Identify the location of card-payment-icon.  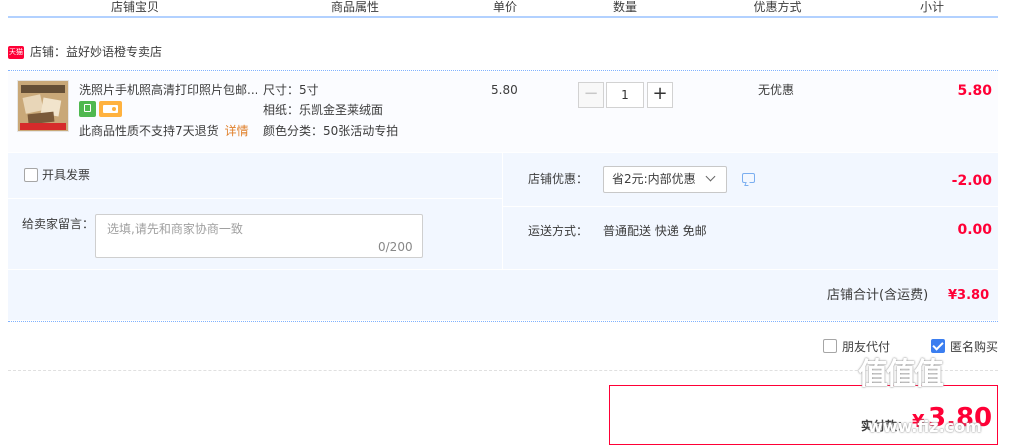
(110, 109).